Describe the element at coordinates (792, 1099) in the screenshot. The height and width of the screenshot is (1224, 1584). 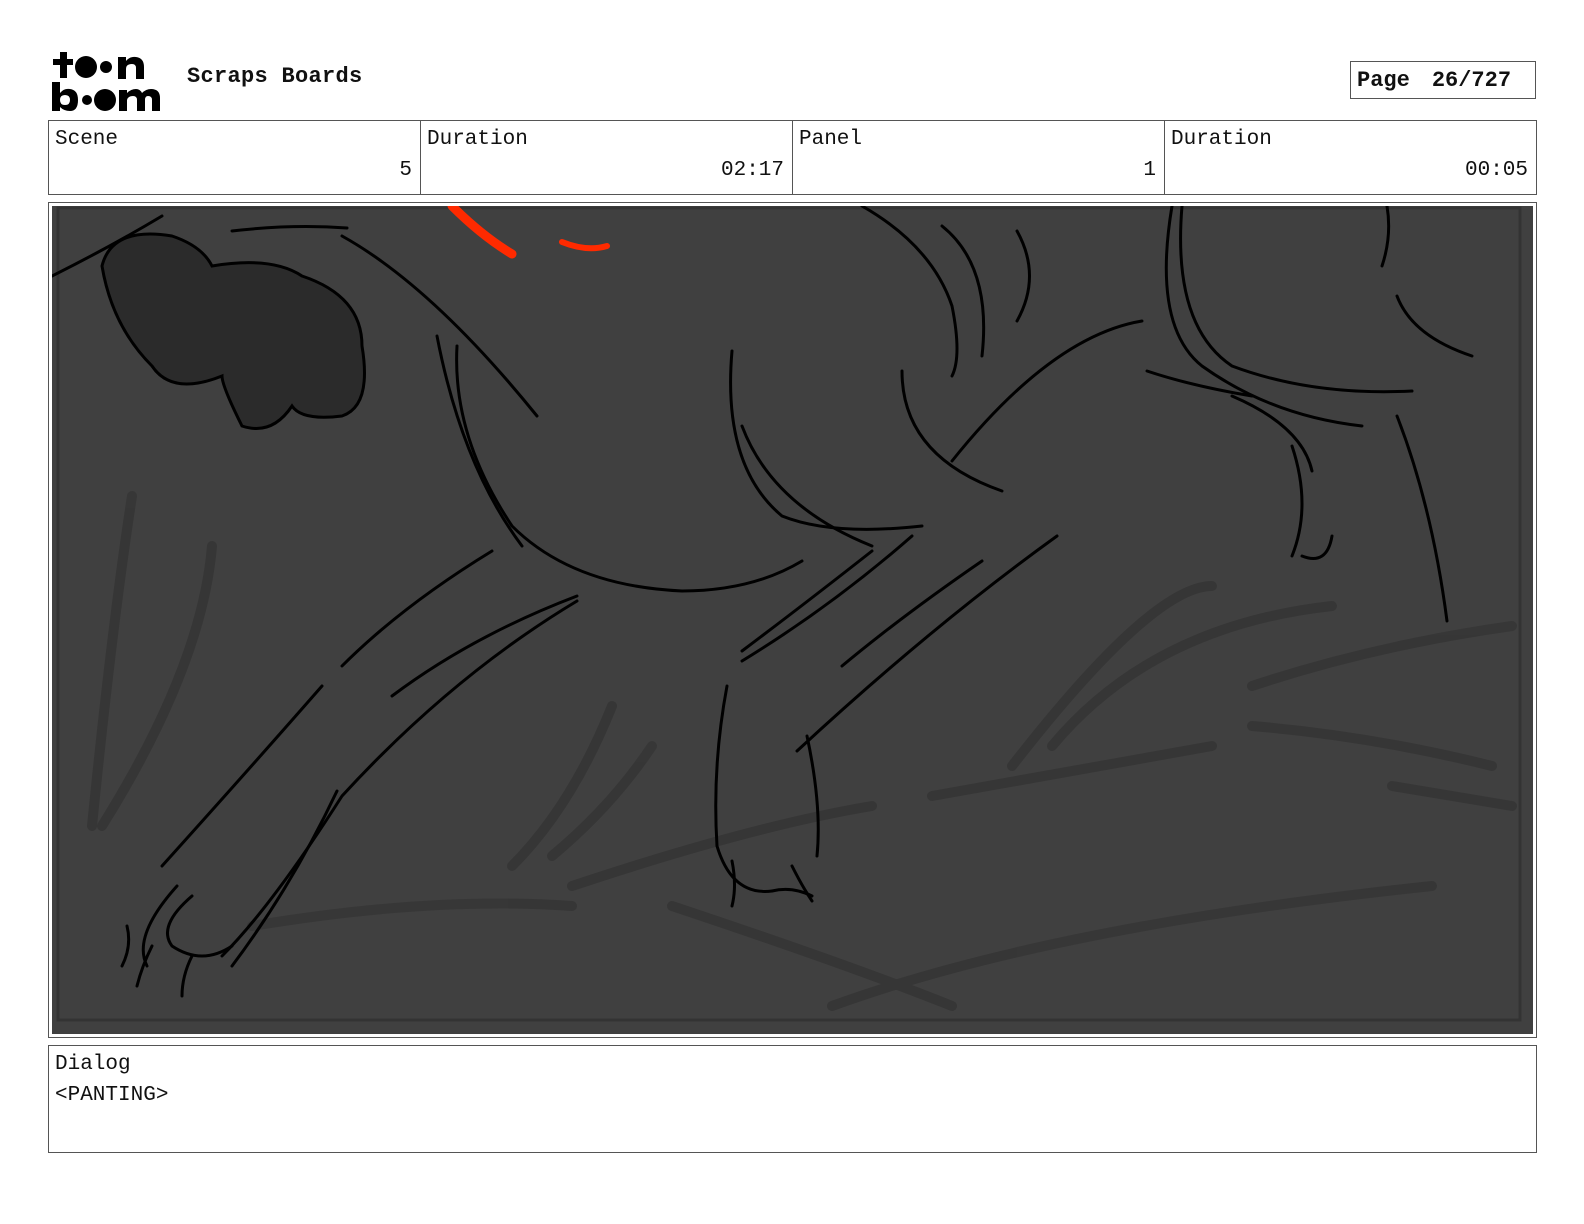
I see `dialog-box: Dialog <PANTING>` at that location.